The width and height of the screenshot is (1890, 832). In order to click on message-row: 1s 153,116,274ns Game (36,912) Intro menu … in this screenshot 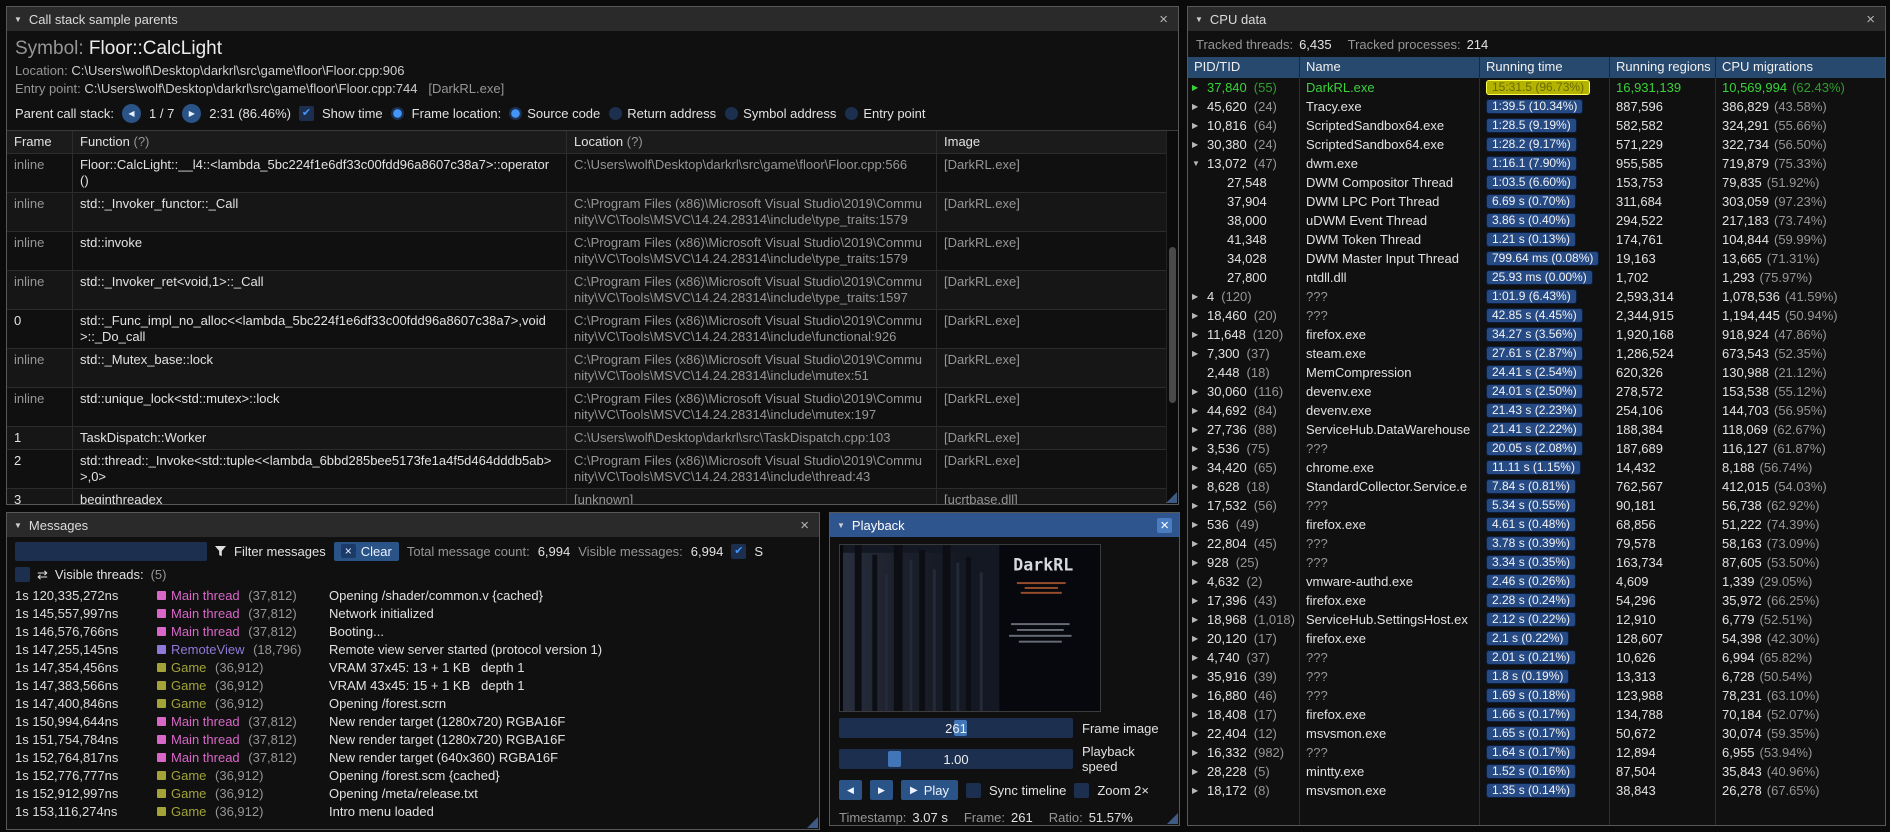, I will do `click(413, 811)`.